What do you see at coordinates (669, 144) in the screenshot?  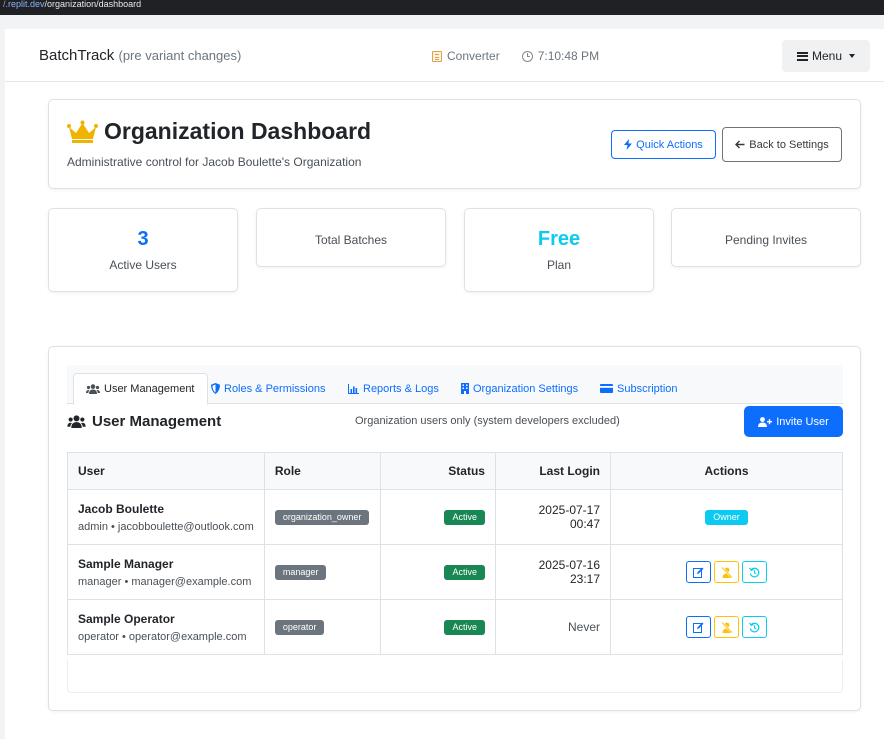 I see `quick-actions-label: Quick Actions` at bounding box center [669, 144].